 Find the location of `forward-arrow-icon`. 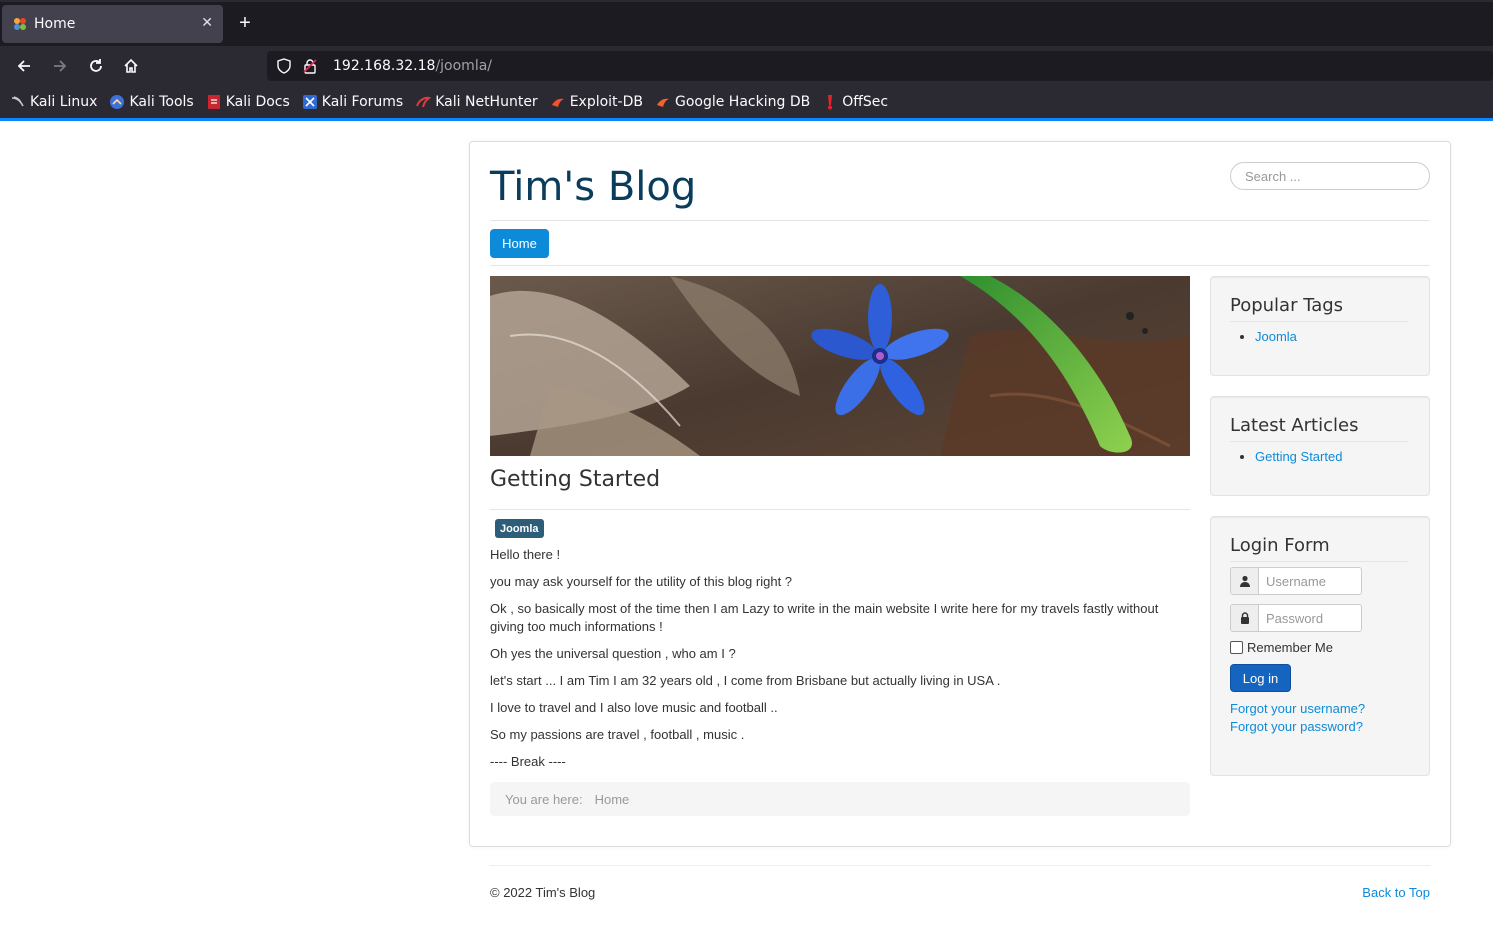

forward-arrow-icon is located at coordinates (60, 66).